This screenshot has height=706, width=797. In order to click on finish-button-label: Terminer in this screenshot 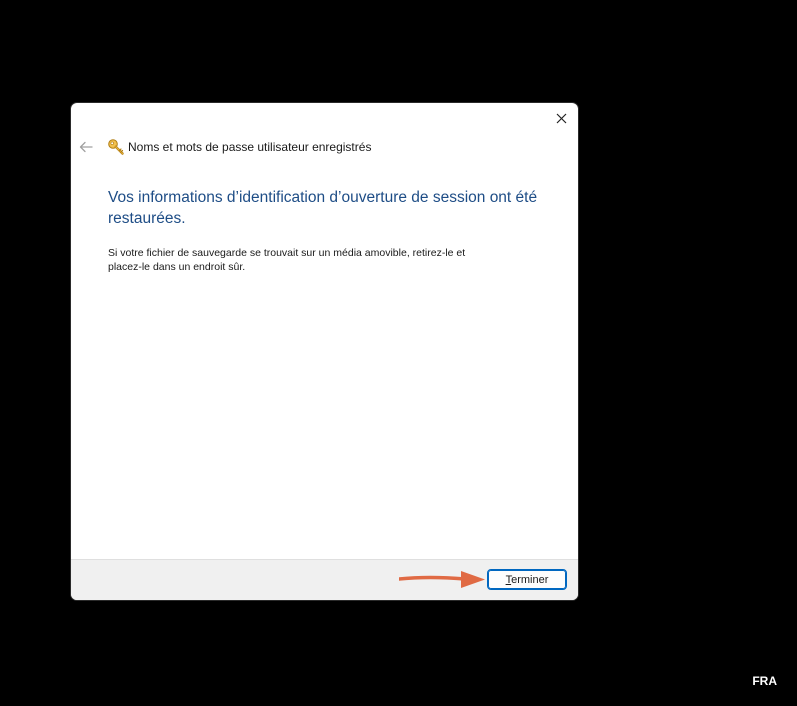, I will do `click(527, 579)`.